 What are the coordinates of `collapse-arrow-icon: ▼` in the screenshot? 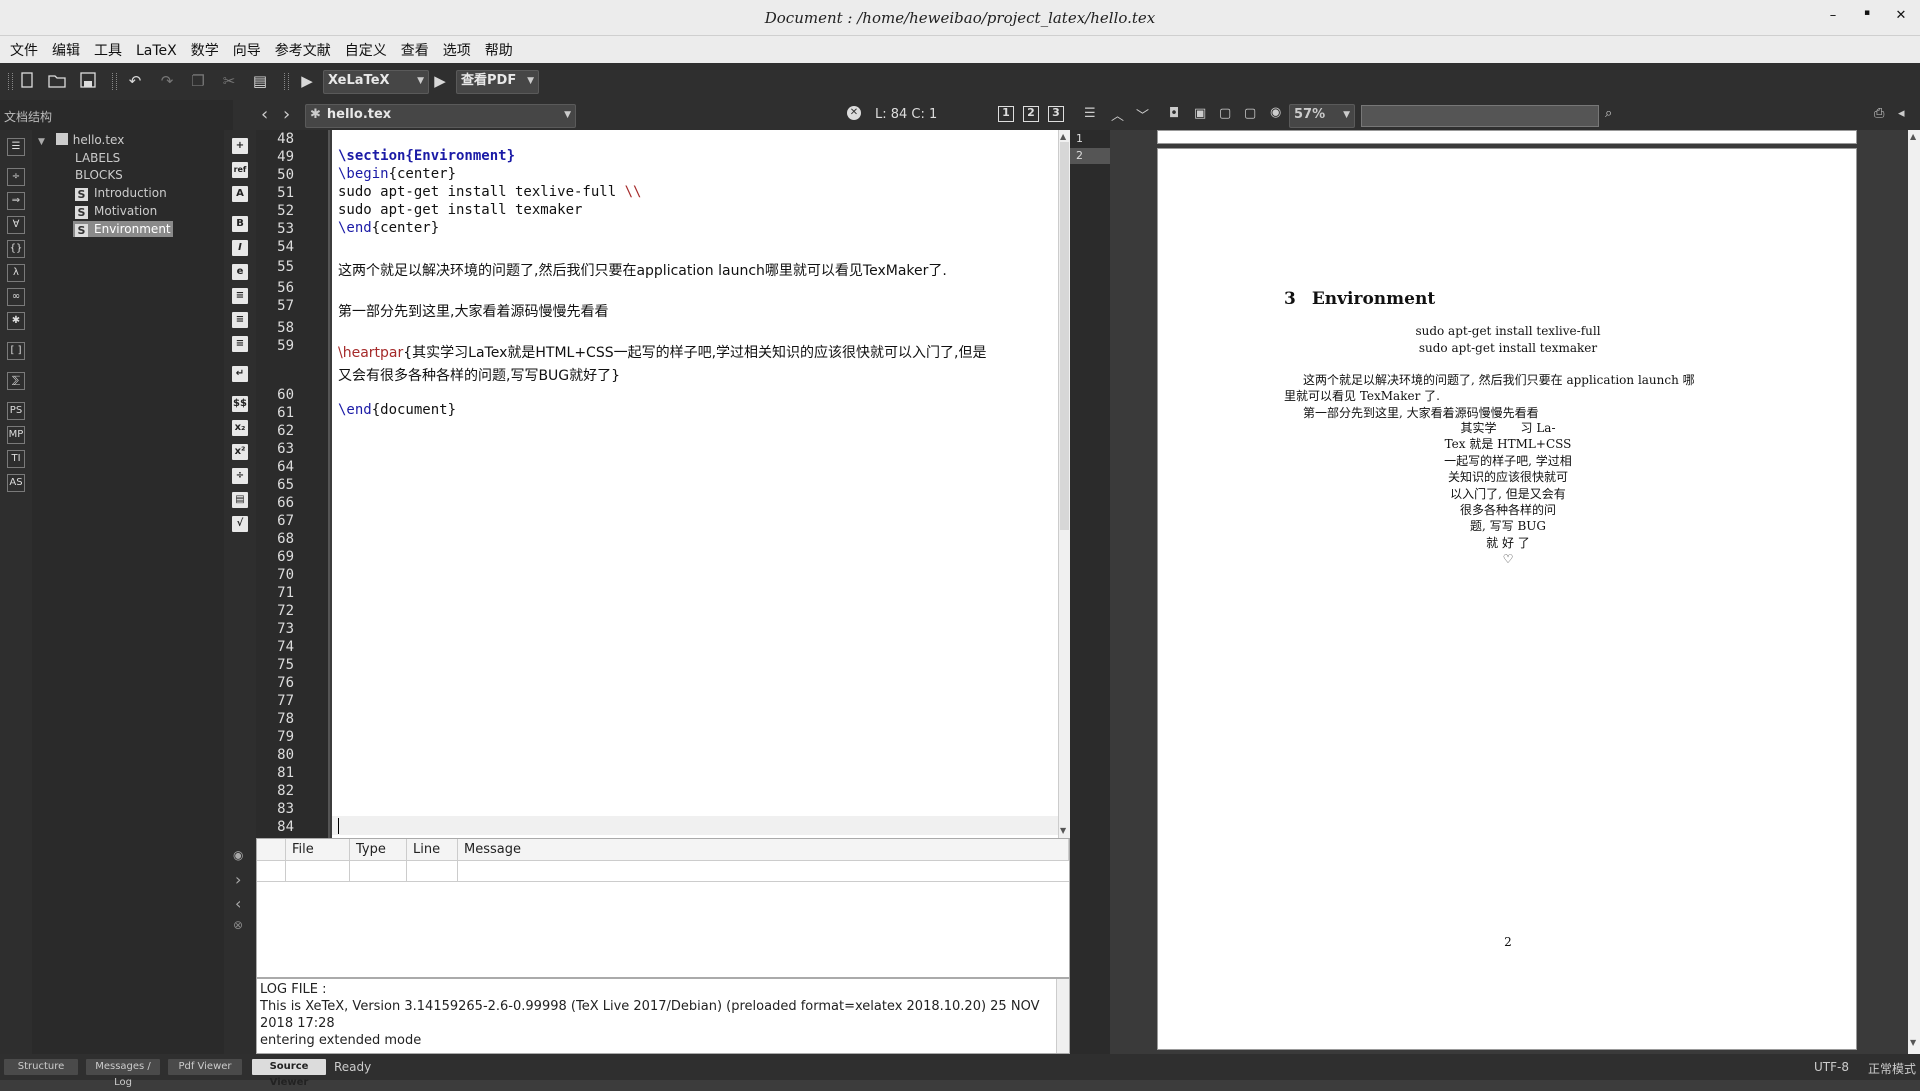 It's located at (41, 142).